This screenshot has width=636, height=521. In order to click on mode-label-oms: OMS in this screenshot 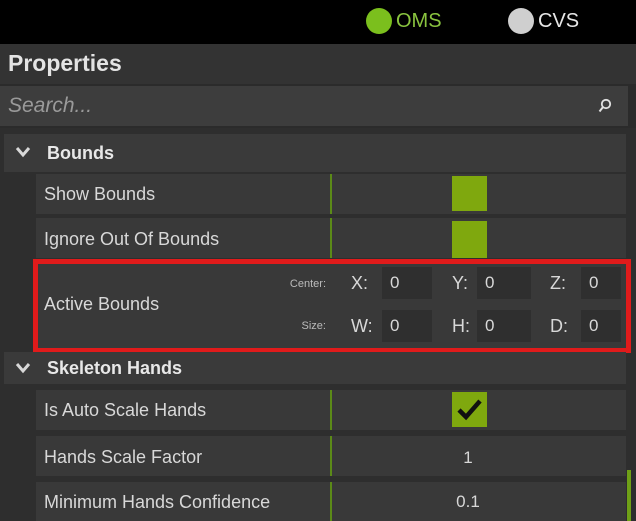, I will do `click(419, 20)`.